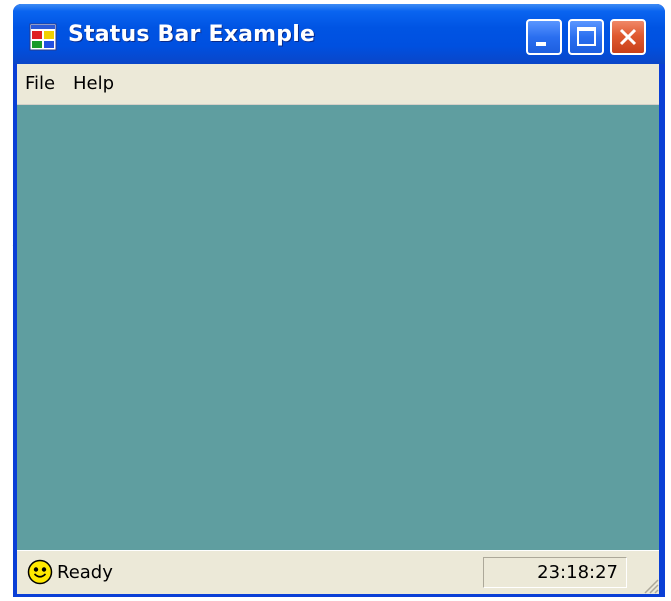  Describe the element at coordinates (93, 83) in the screenshot. I see `menu-help: Help` at that location.